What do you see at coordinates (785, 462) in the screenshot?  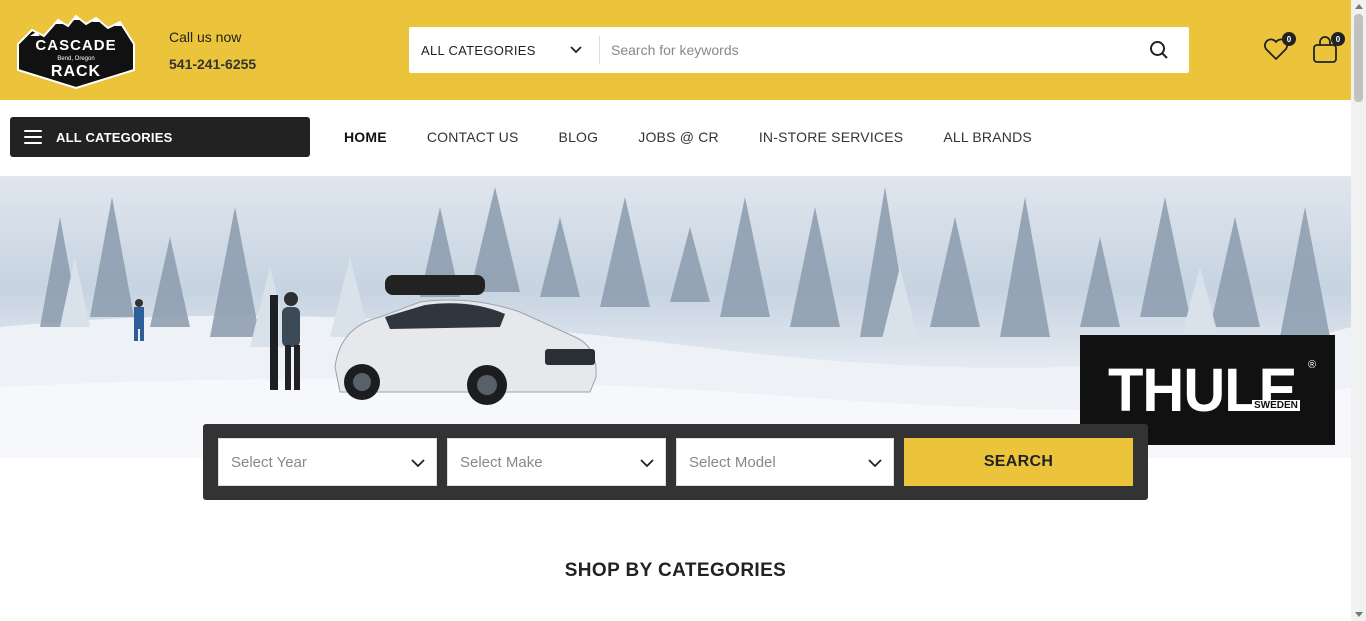 I see `select-model: Select Model` at bounding box center [785, 462].